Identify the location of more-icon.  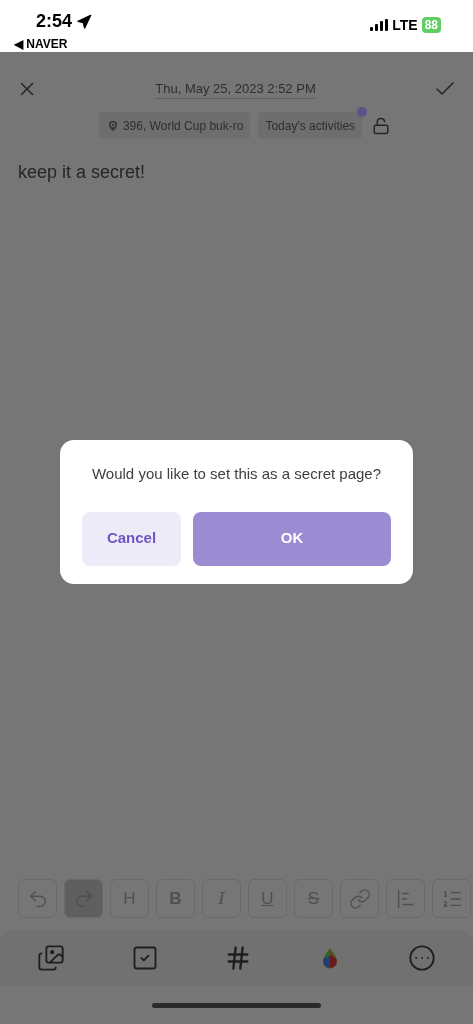
(422, 958).